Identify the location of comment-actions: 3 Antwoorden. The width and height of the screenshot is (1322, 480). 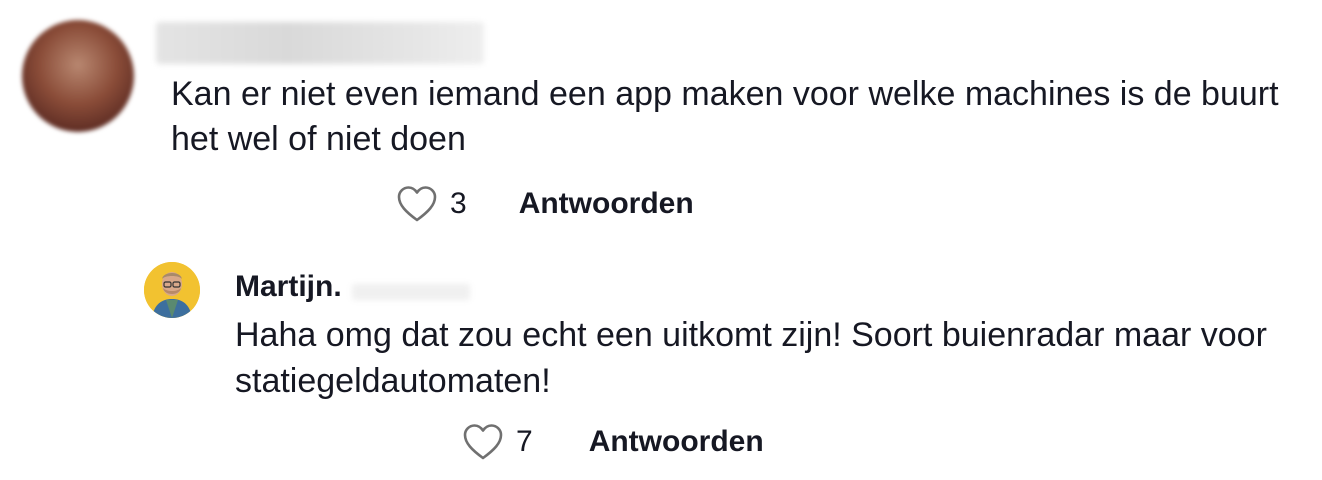
(545, 204).